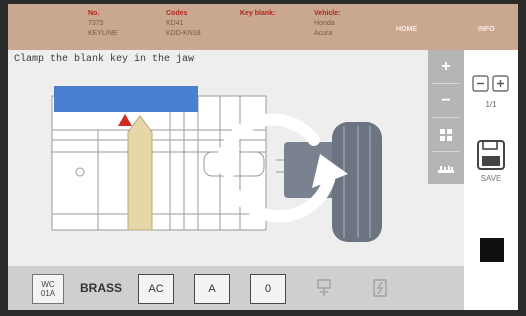 The image size is (526, 316). I want to click on zoom-out-icon: −, so click(446, 100).